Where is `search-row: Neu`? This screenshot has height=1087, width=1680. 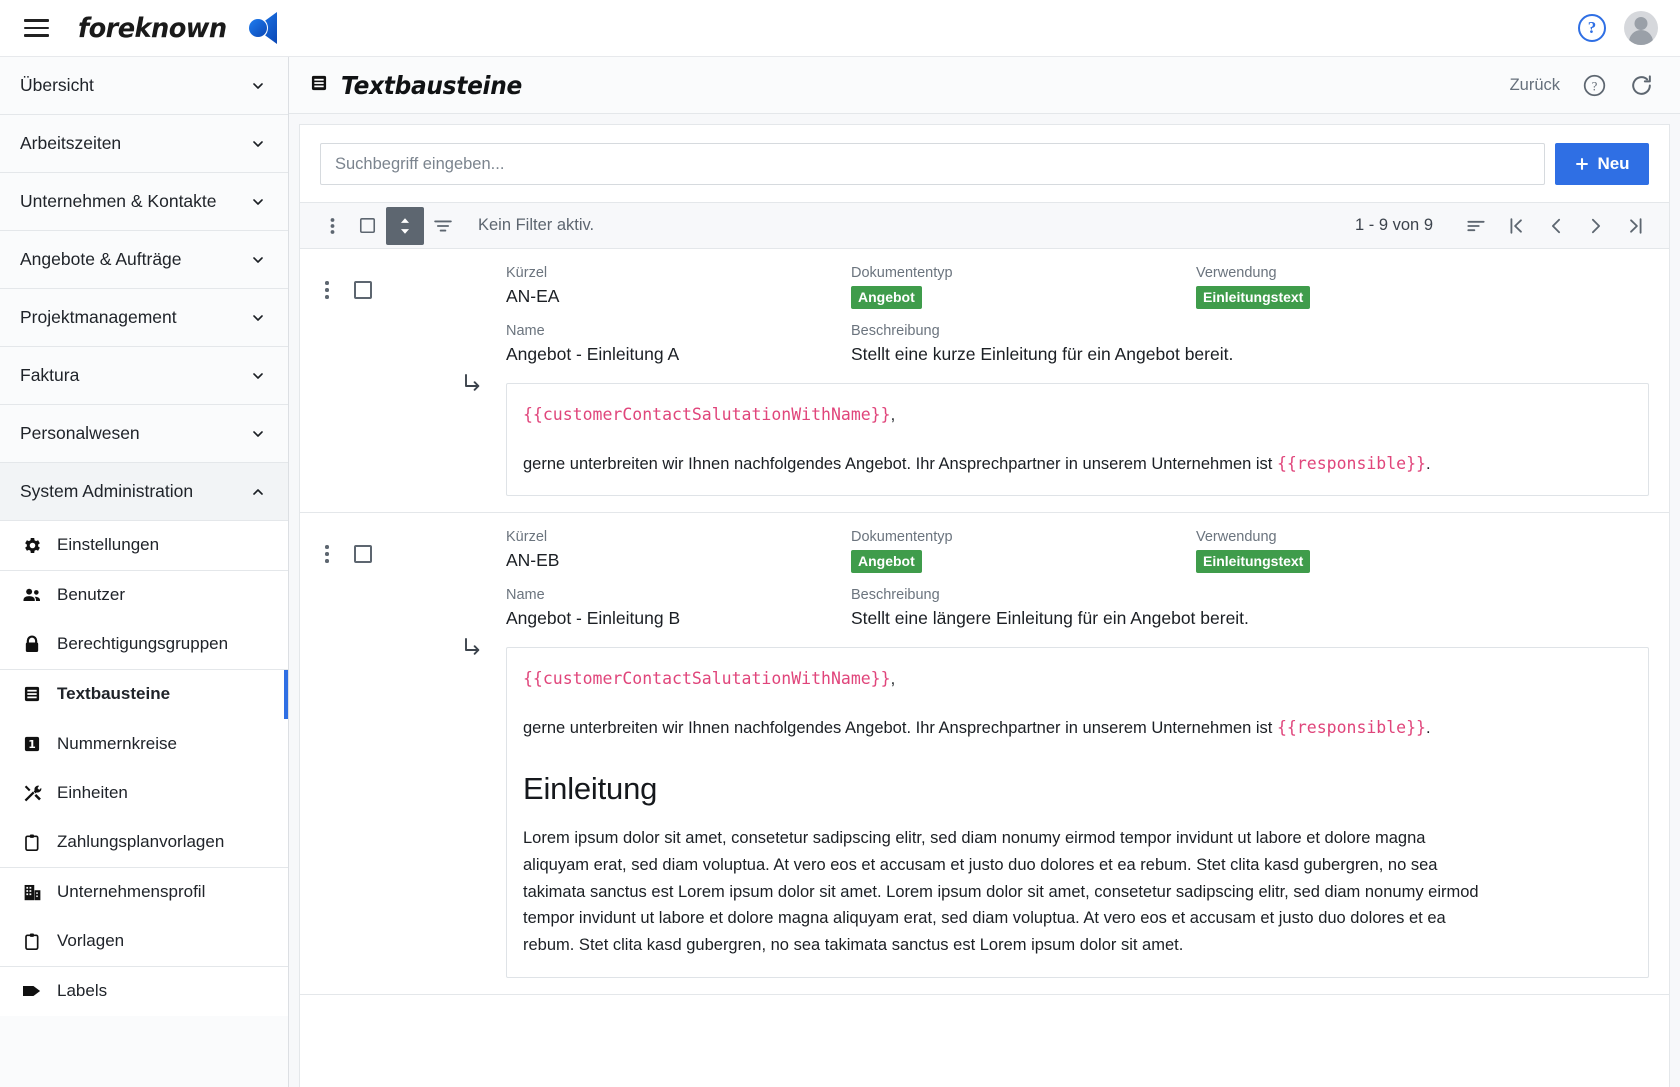
search-row: Neu is located at coordinates (984, 163).